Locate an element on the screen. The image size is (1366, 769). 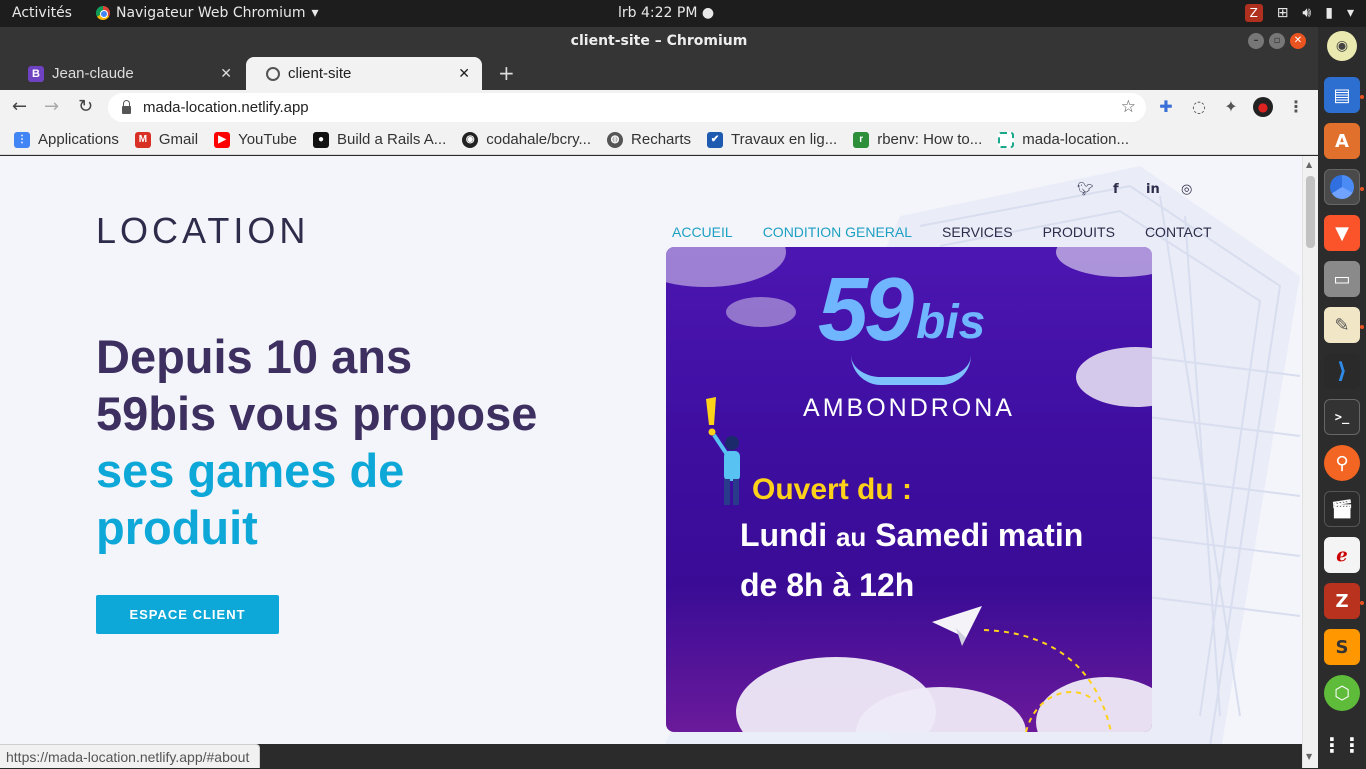
dock-brave-icon: ▼ is located at coordinates (1342, 233).